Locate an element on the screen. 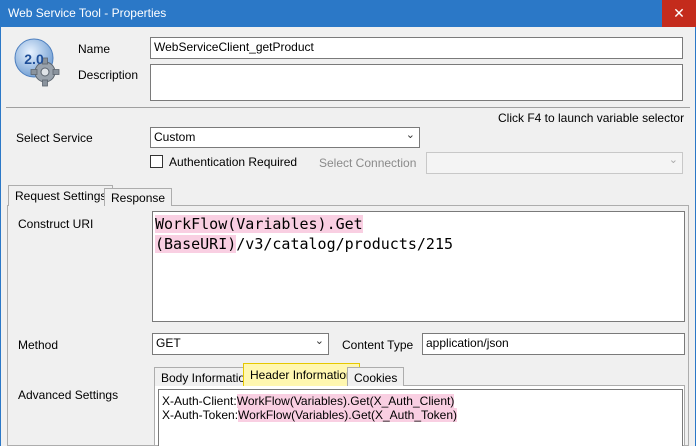 The width and height of the screenshot is (696, 446). authentication-label: Authentication Required is located at coordinates (233, 162).